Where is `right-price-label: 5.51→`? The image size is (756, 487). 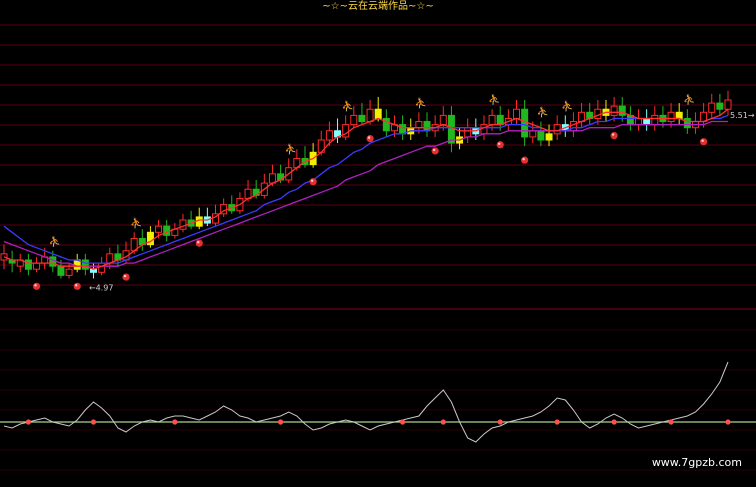 right-price-label: 5.51→ is located at coordinates (742, 115).